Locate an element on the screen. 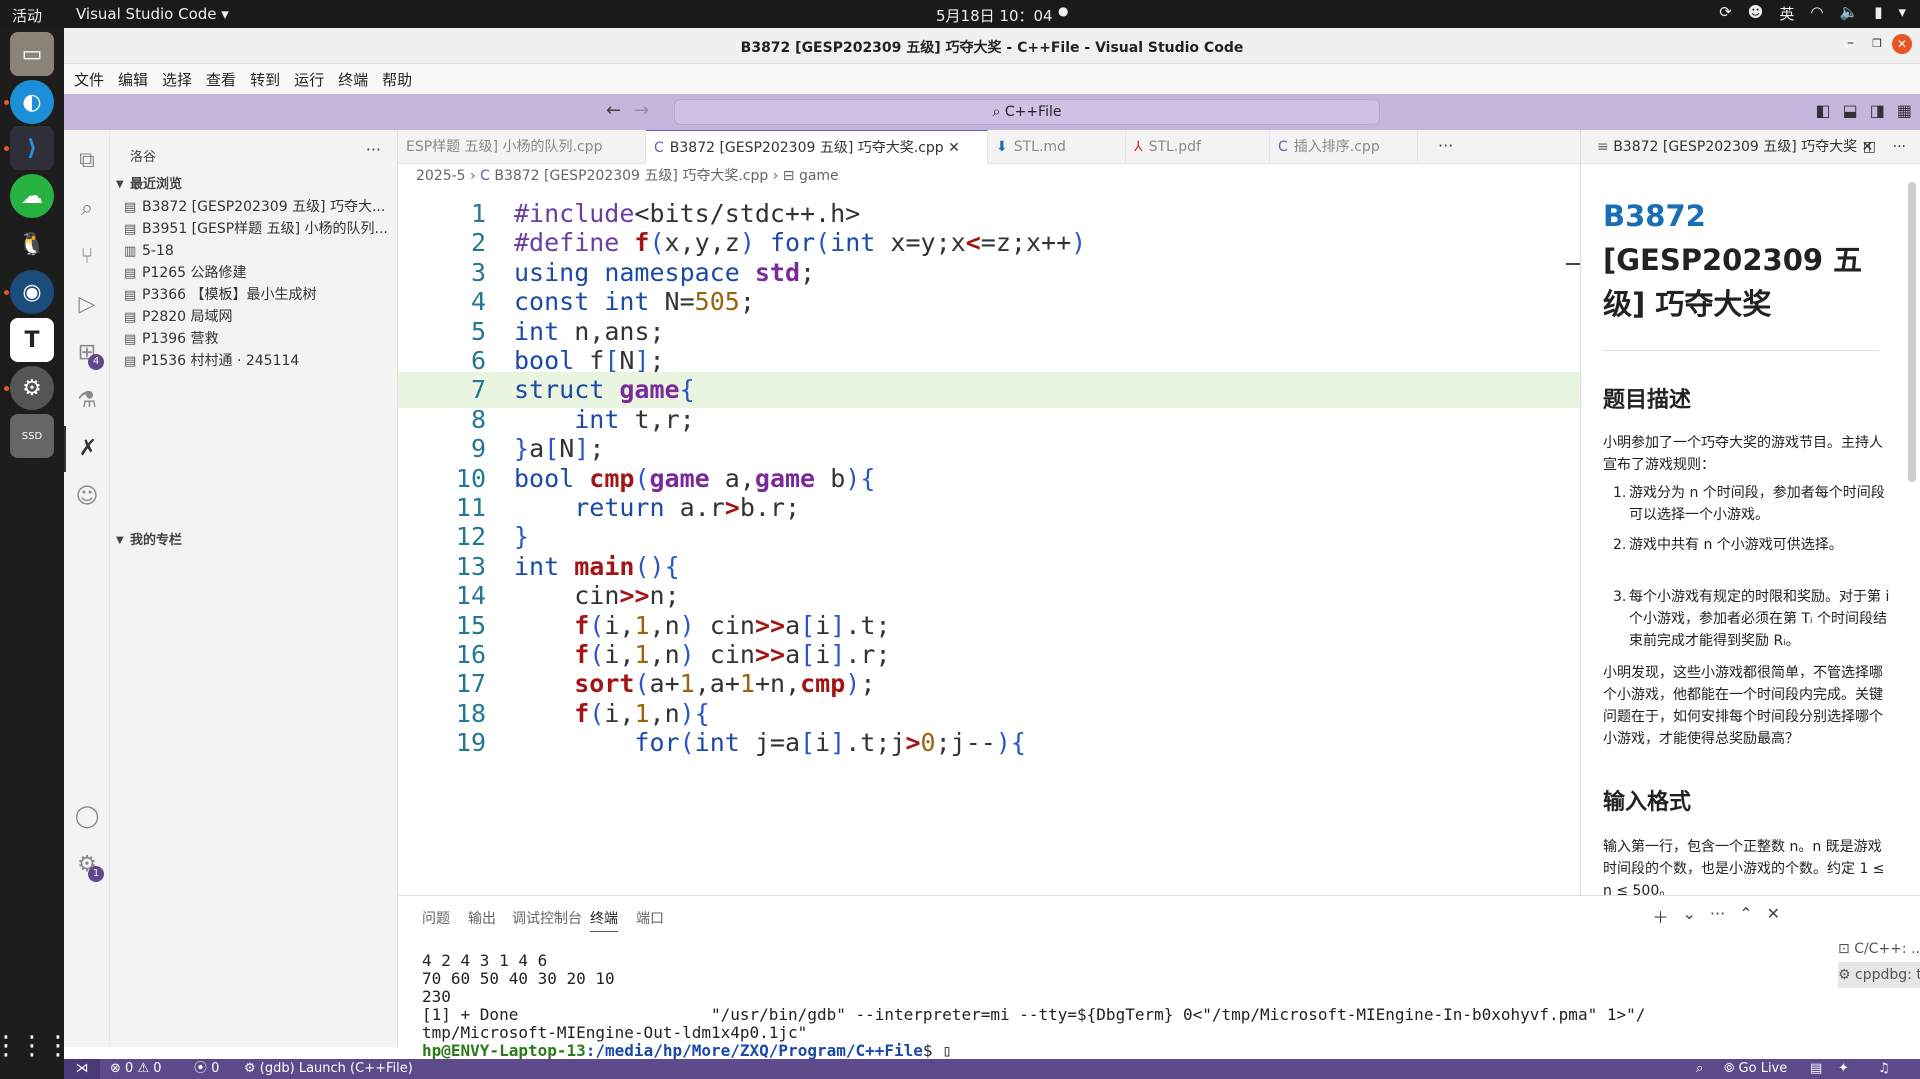 Image resolution: width=1920 pixels, height=1079 pixels. menu-go: 转到 is located at coordinates (265, 79).